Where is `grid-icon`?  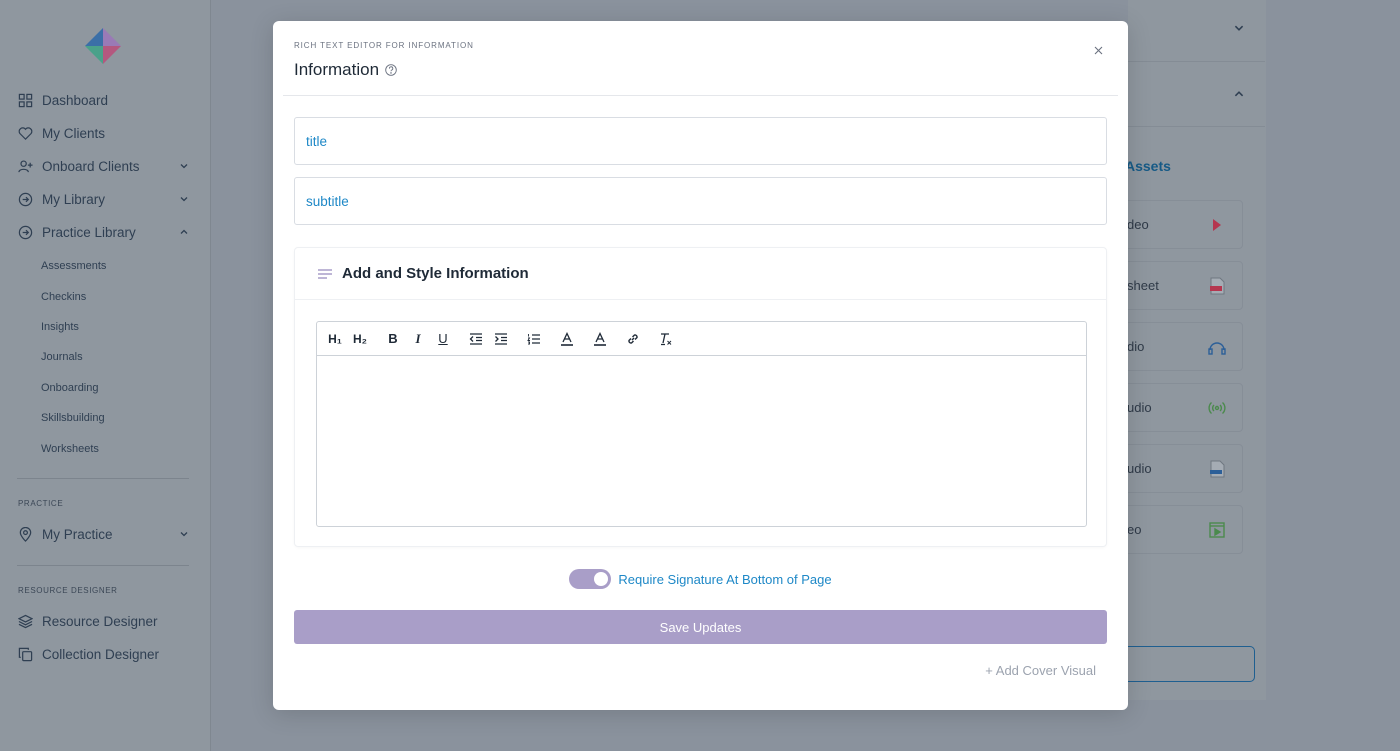
grid-icon is located at coordinates (25, 100).